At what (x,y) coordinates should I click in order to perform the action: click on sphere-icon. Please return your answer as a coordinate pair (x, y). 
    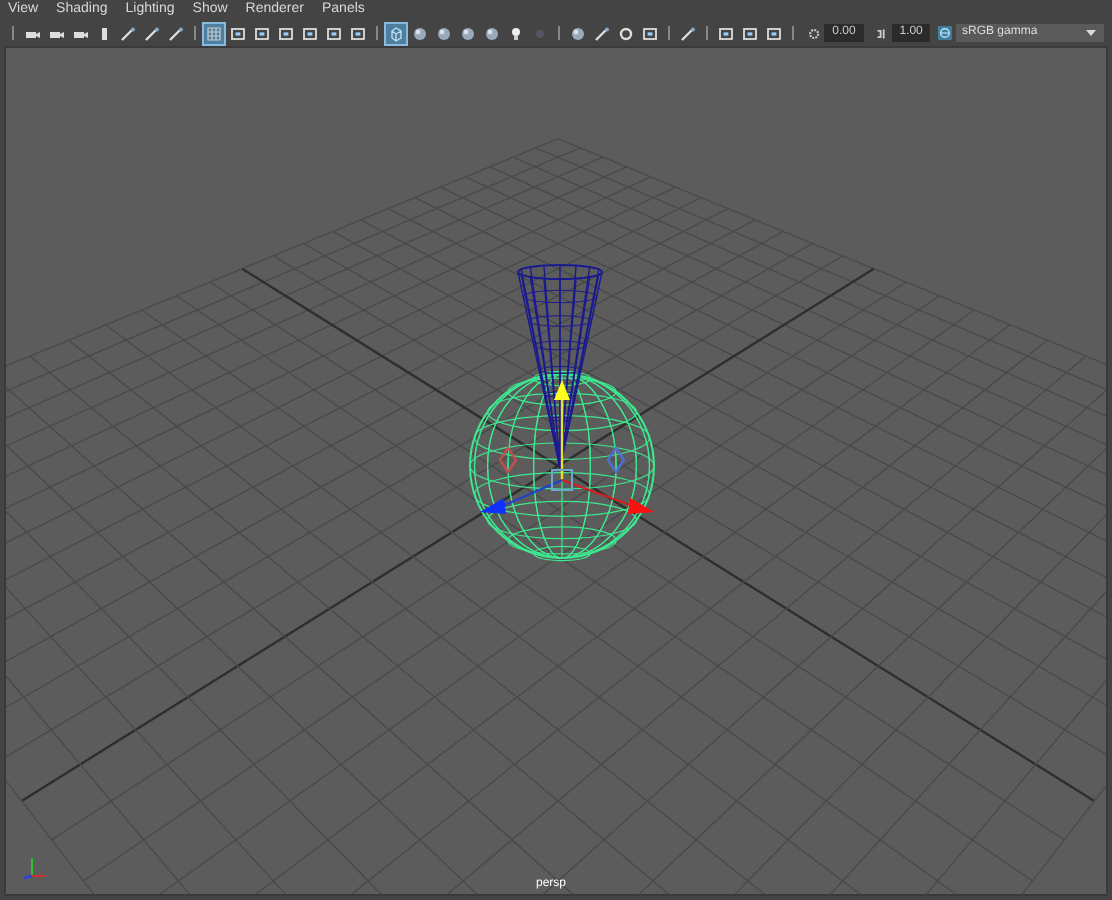
    Looking at the image, I should click on (578, 33).